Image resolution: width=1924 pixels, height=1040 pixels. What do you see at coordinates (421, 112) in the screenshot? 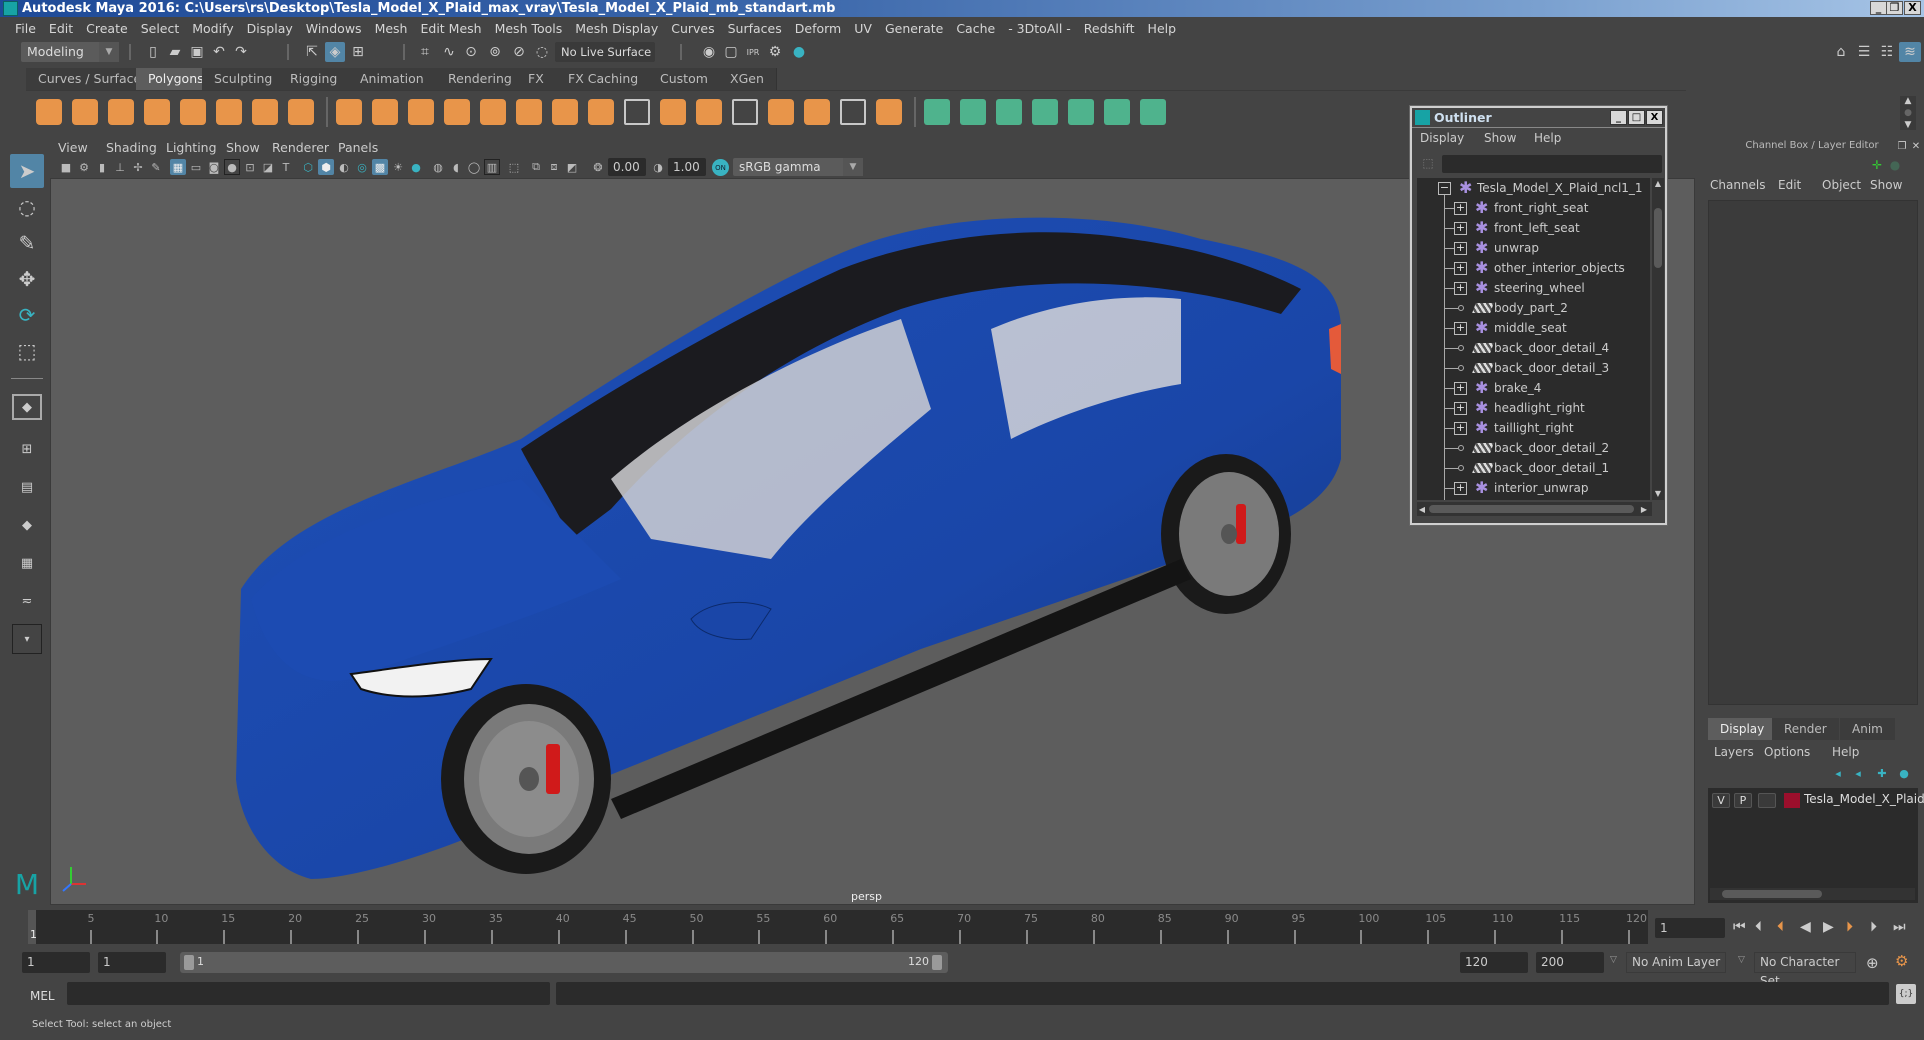
I see `extract-icon` at bounding box center [421, 112].